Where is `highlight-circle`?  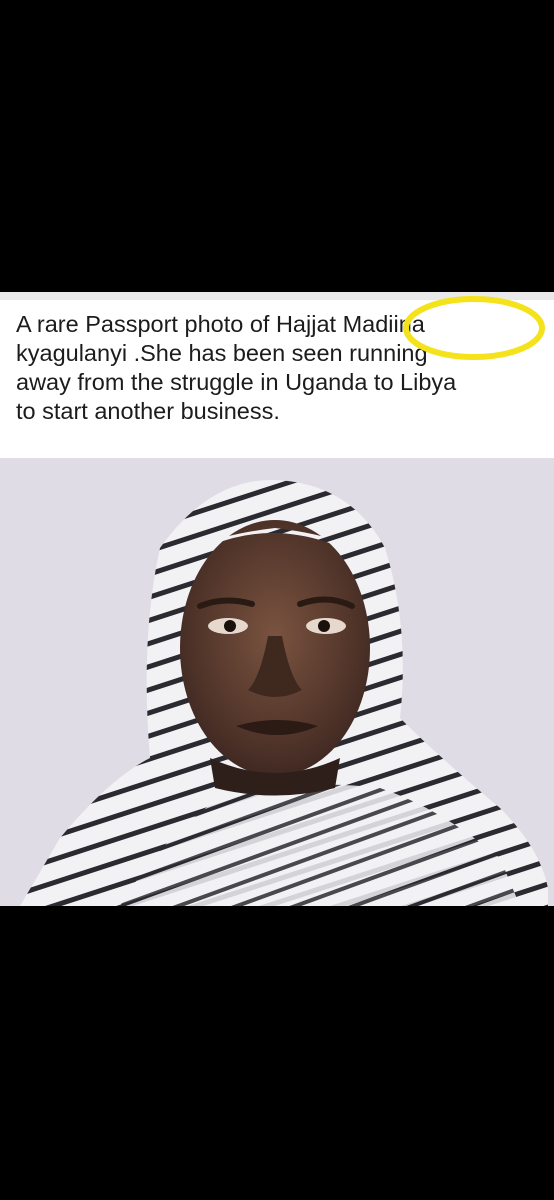 highlight-circle is located at coordinates (474, 328).